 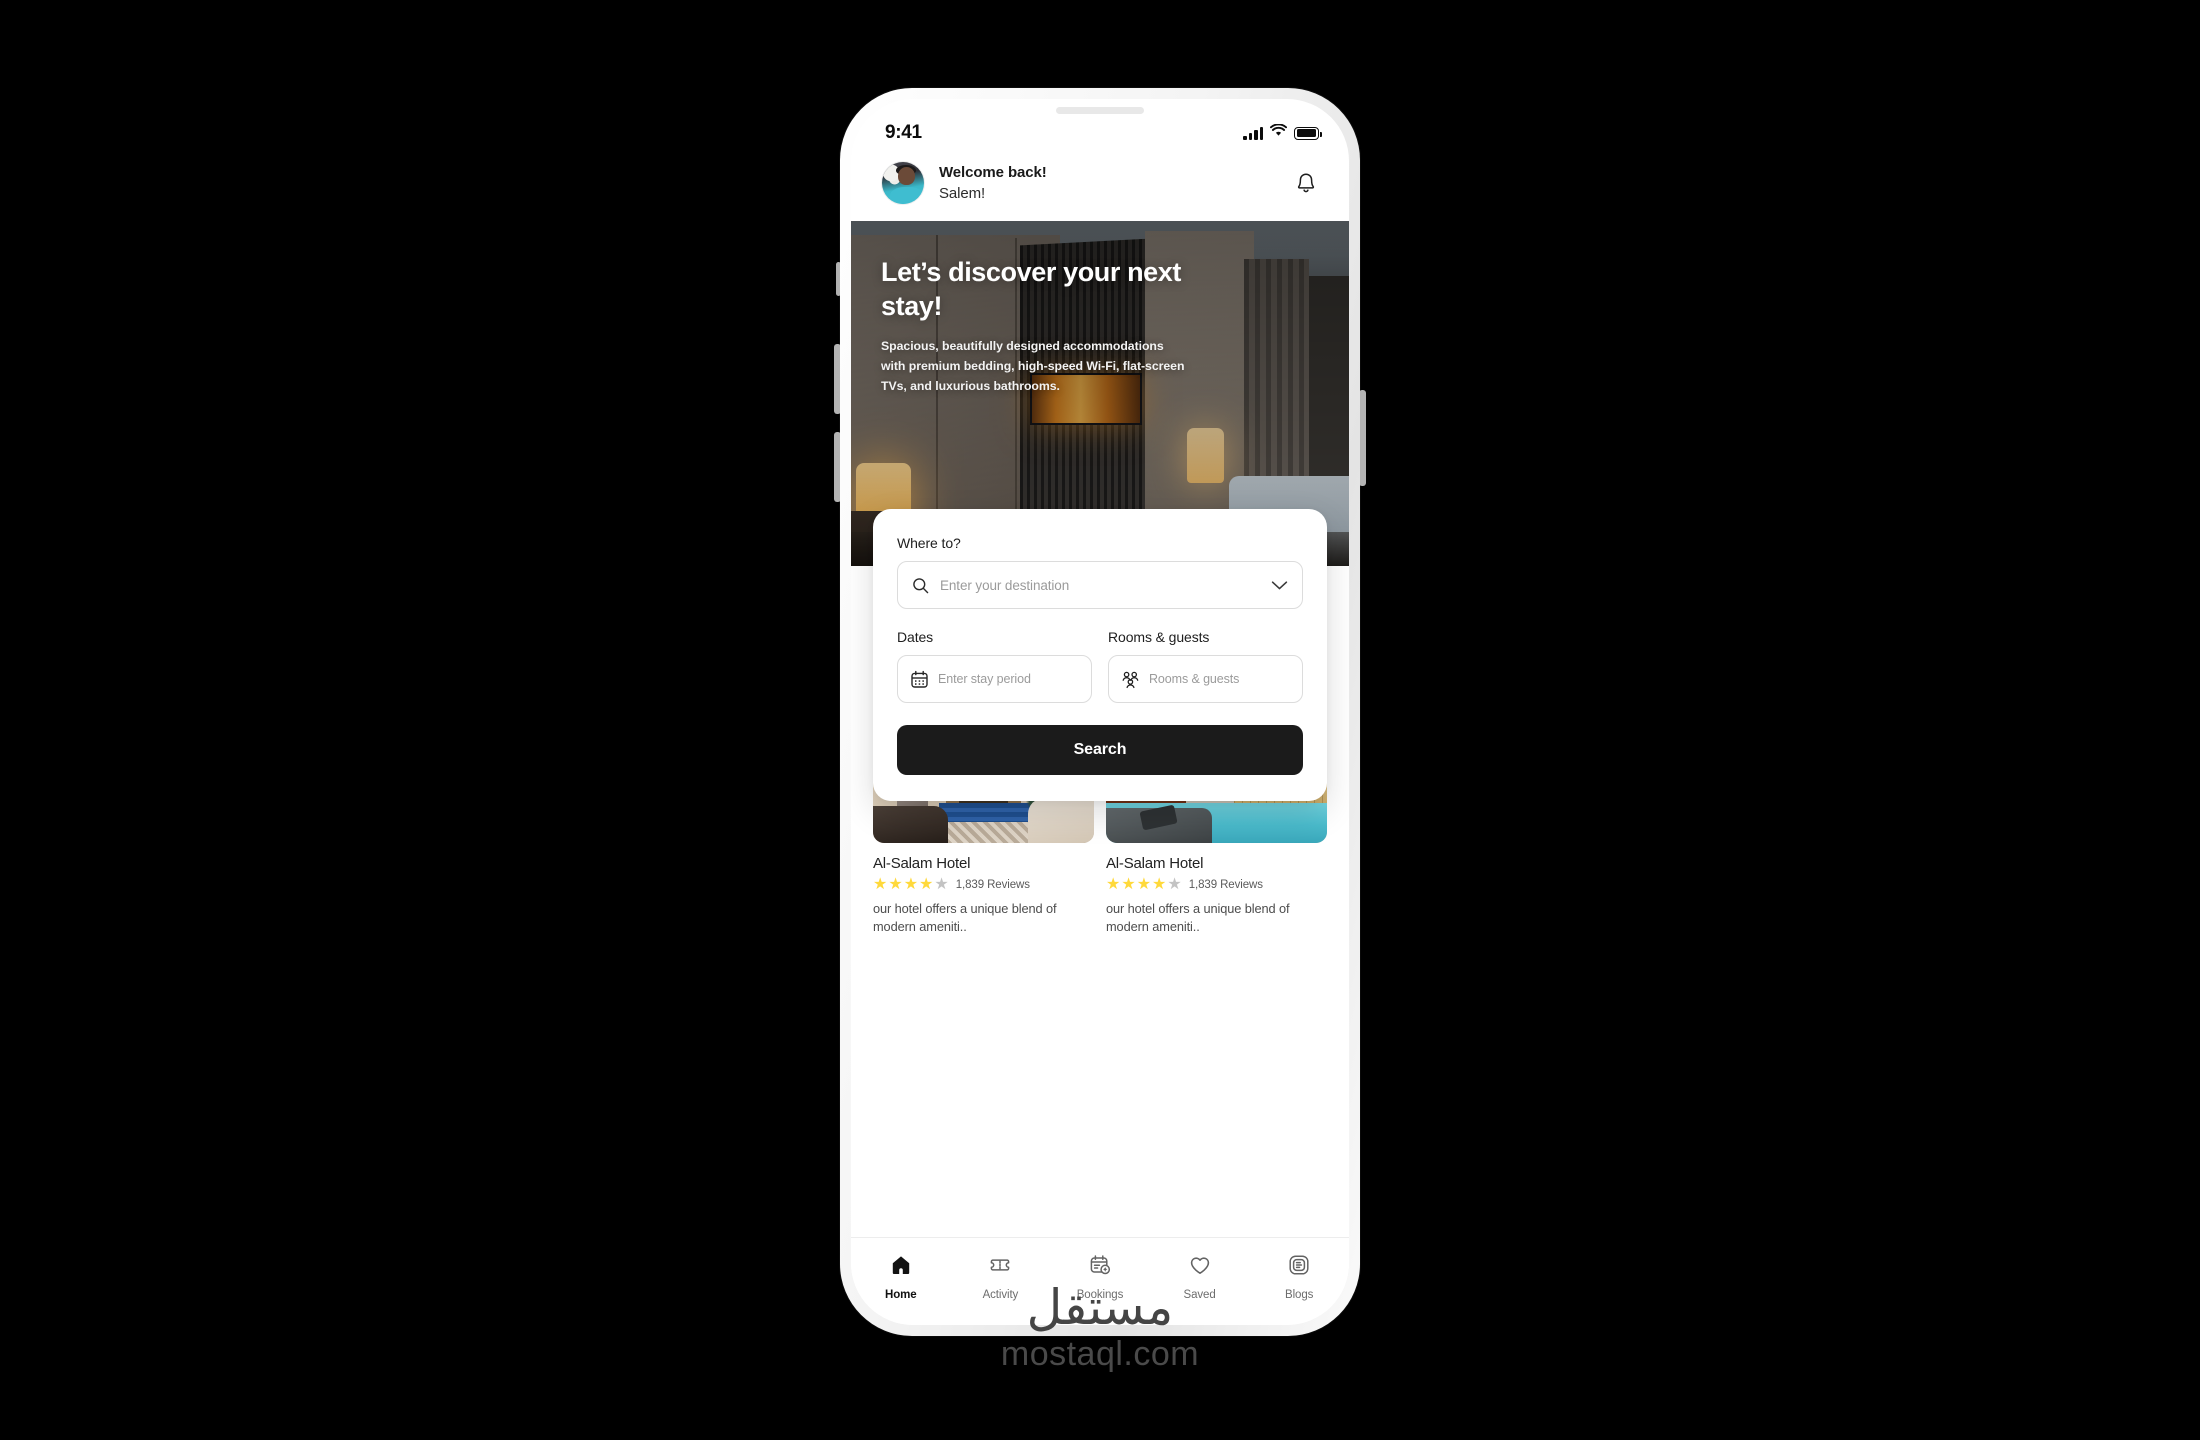 I want to click on status-time: 9:41, so click(x=903, y=132).